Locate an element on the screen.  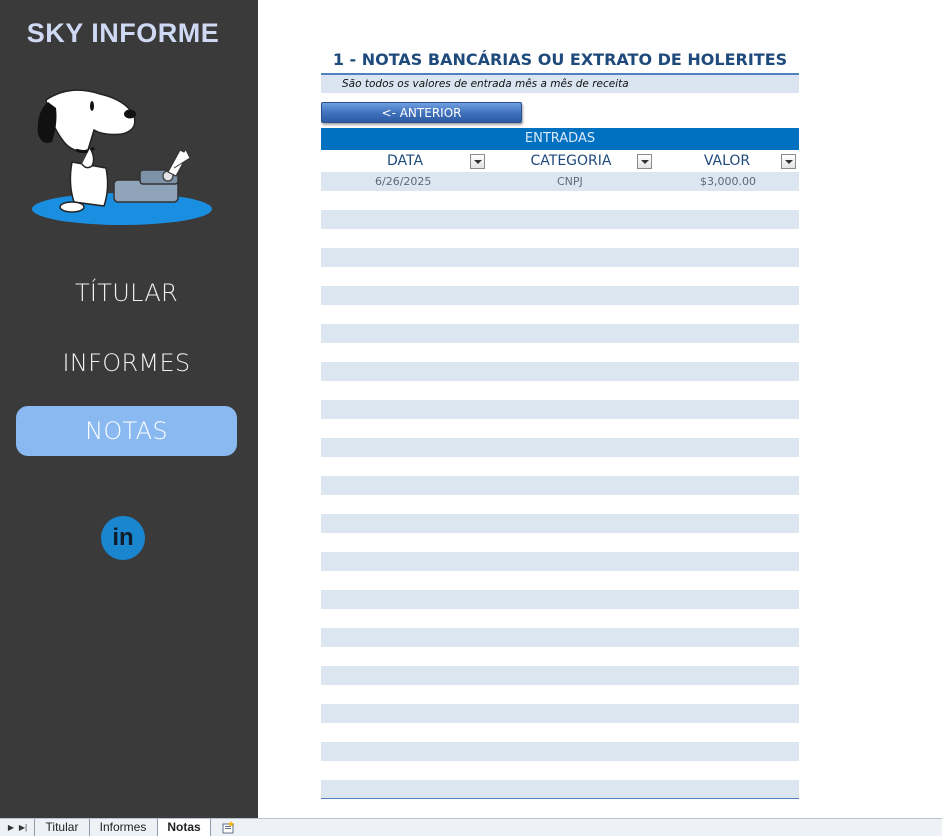
filter-dropdown-data is located at coordinates (477, 161).